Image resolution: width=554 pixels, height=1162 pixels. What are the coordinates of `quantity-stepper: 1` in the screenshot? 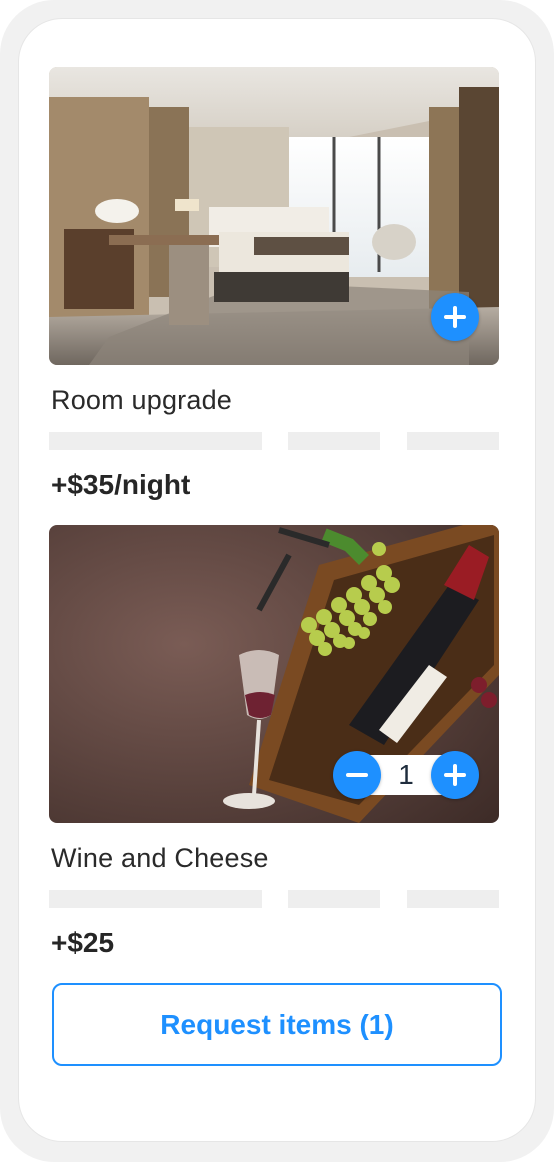 It's located at (406, 775).